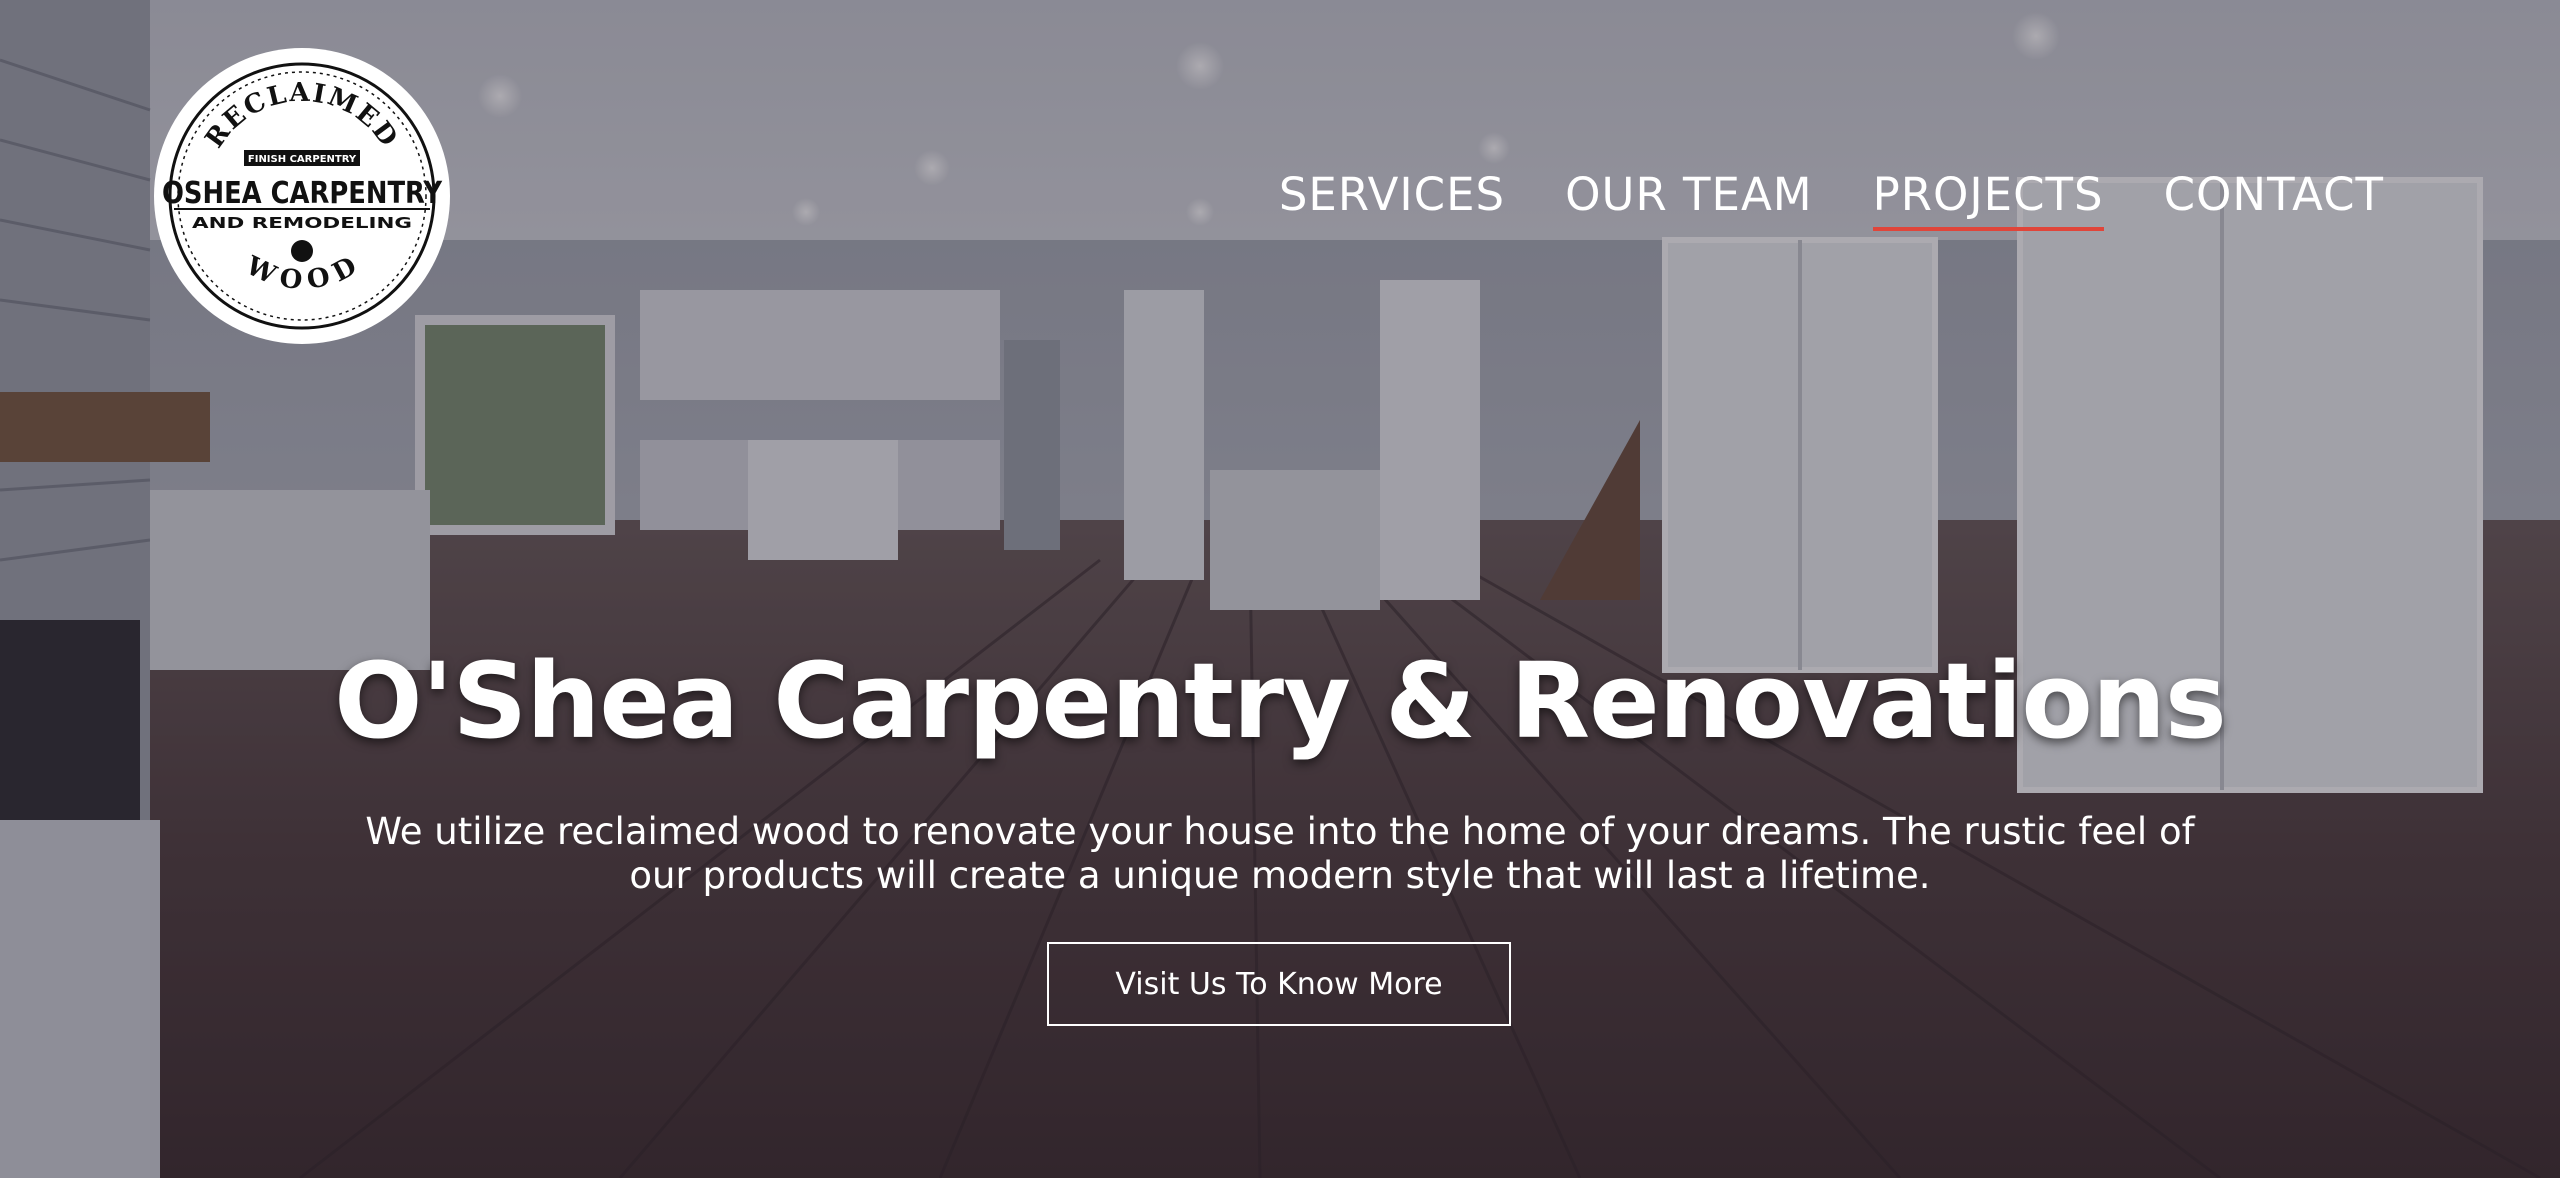 The height and width of the screenshot is (1178, 2560). What do you see at coordinates (1988, 199) in the screenshot?
I see `nav-link-projects: PROJECTS` at bounding box center [1988, 199].